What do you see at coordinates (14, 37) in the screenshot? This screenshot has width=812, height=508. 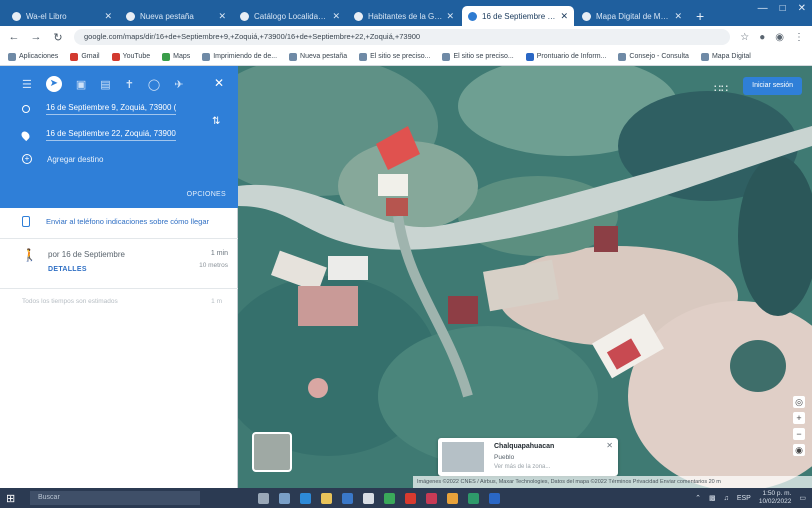 I see `back-arrow-icon: ←` at bounding box center [14, 37].